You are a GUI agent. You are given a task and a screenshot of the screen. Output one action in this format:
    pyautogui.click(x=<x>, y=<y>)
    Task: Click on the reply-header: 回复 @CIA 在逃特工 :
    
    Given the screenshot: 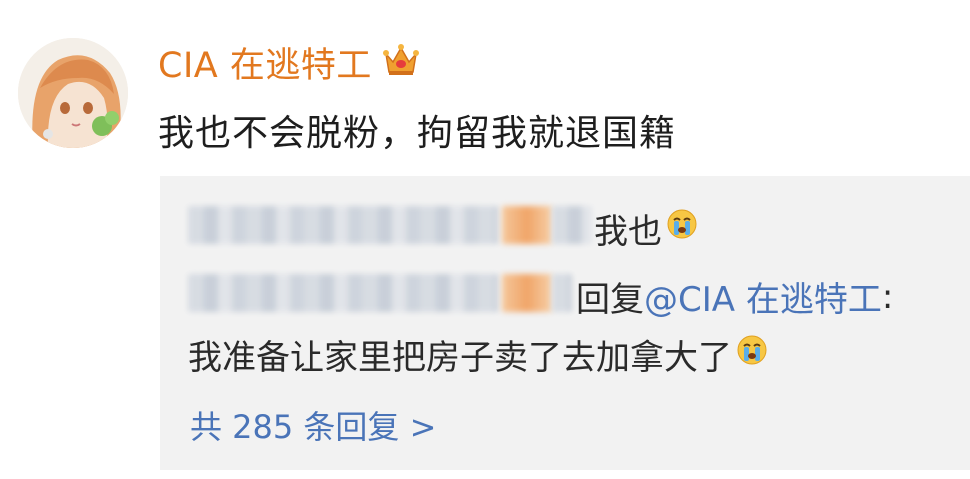 What is the action you would take?
    pyautogui.click(x=734, y=296)
    